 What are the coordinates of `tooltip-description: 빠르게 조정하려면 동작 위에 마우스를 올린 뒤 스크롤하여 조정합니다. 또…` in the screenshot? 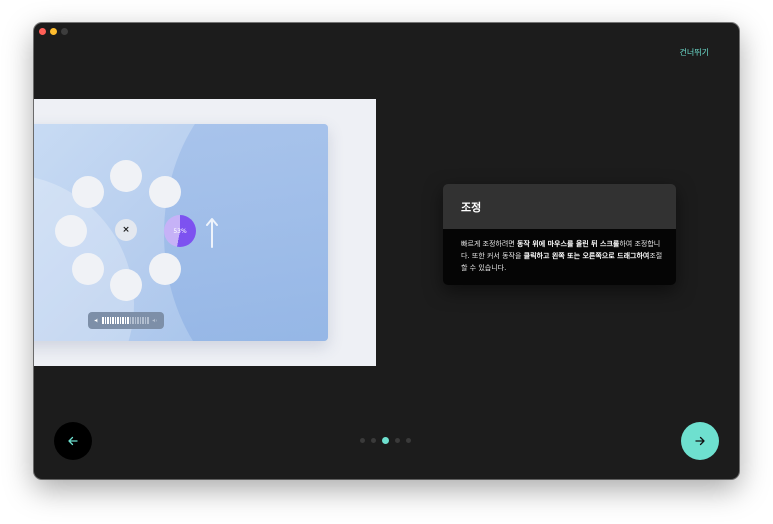 It's located at (559, 257).